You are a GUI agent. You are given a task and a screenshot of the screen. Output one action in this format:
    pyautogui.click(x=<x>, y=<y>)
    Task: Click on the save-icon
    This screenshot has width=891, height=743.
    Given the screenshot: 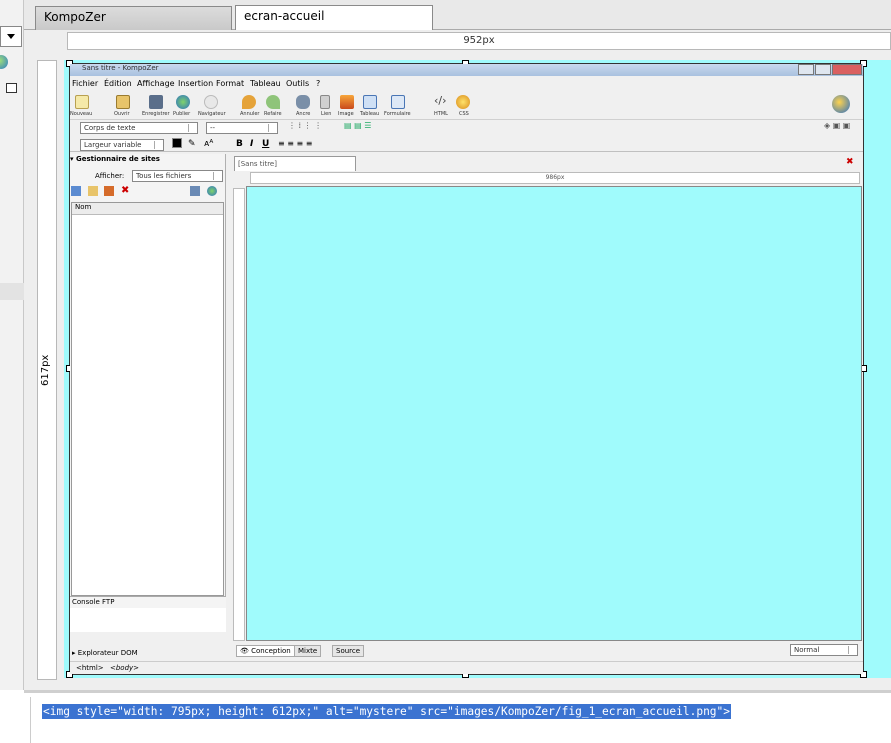 What is the action you would take?
    pyautogui.click(x=156, y=102)
    